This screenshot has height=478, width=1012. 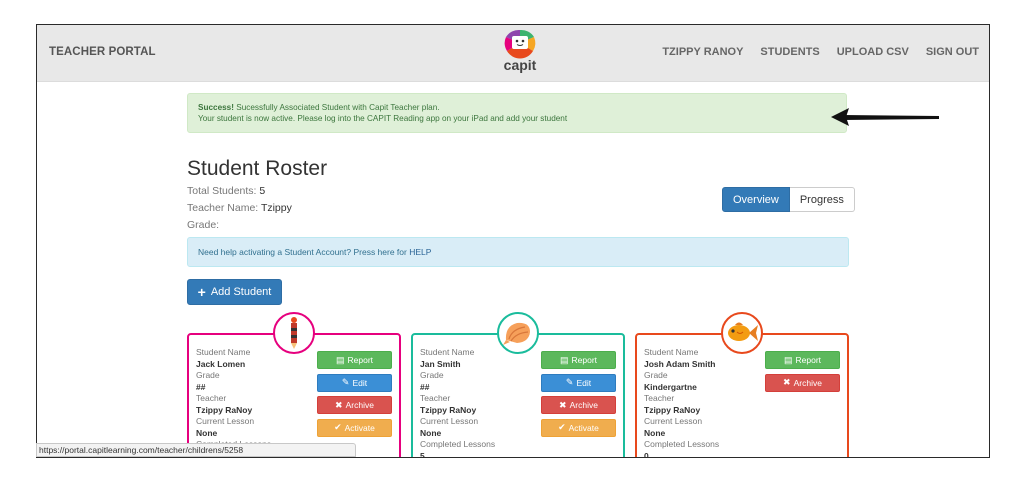 I want to click on capit-logo-icon: capit, so click(x=520, y=51).